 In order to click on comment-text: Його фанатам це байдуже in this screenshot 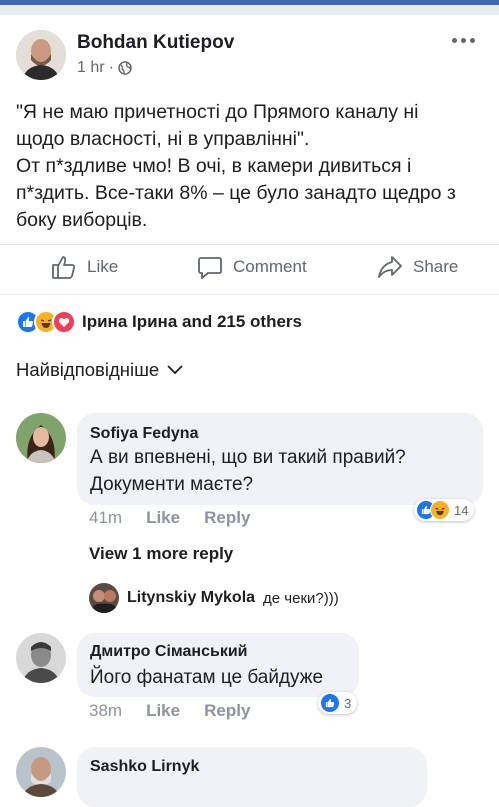, I will do `click(207, 677)`.